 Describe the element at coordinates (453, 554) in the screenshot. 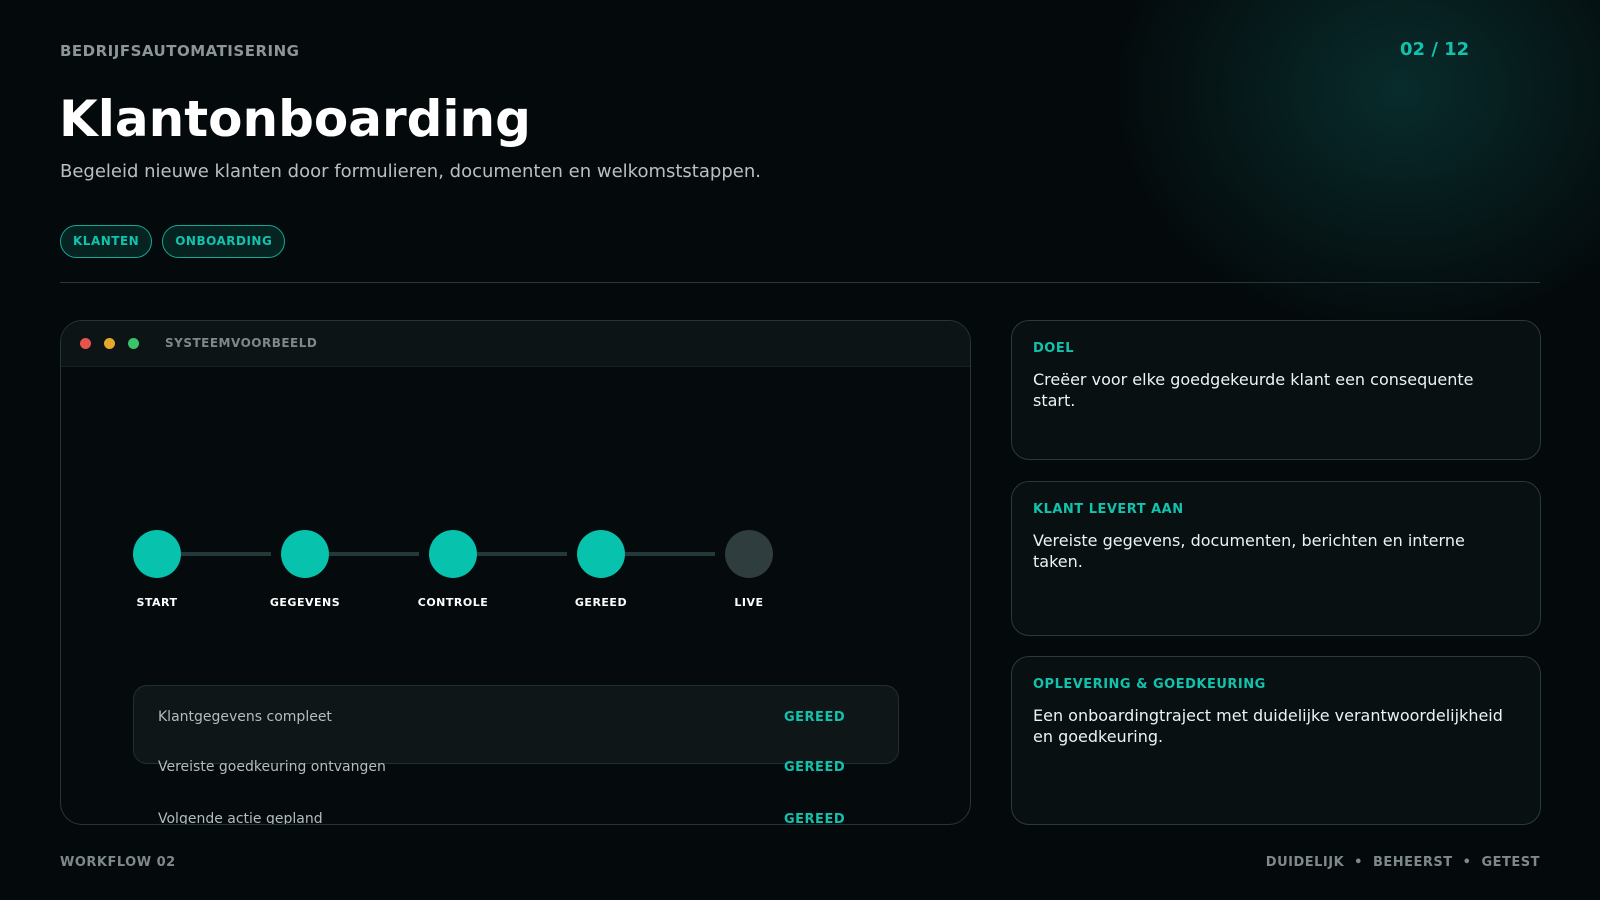

I see `step-dot-controle` at that location.